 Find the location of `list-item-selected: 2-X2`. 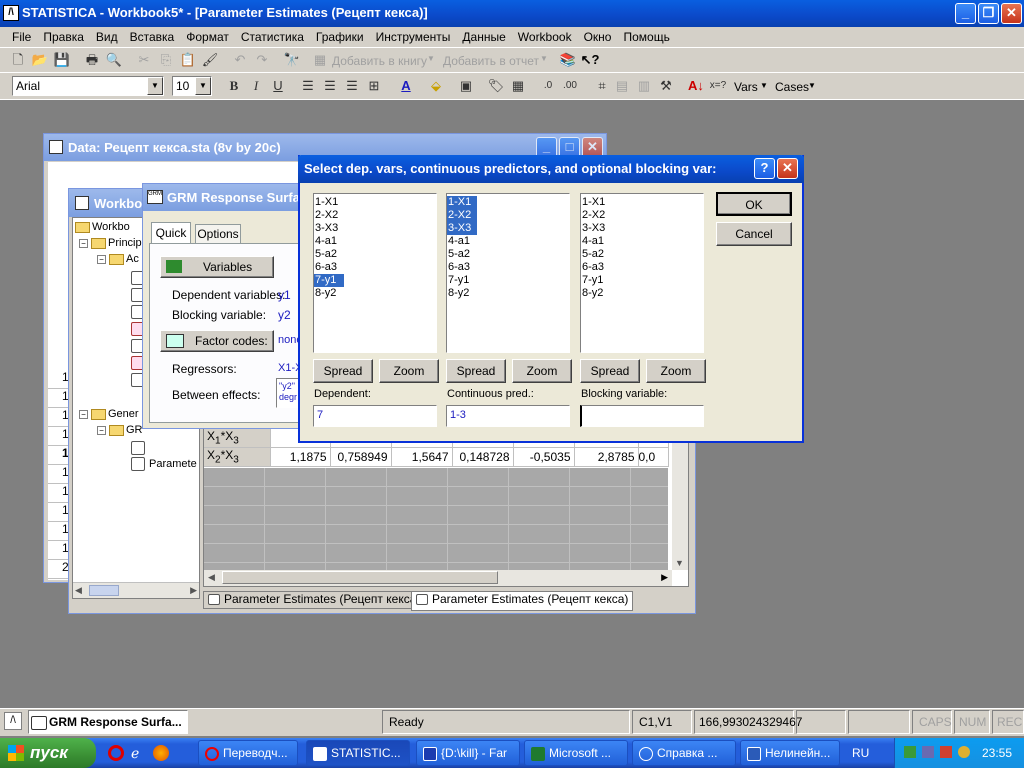

list-item-selected: 2-X2 is located at coordinates (462, 215).